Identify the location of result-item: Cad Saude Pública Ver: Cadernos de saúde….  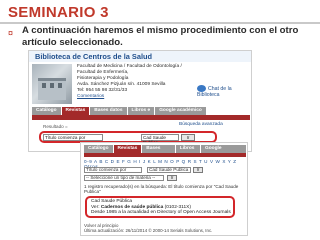
(162, 207).